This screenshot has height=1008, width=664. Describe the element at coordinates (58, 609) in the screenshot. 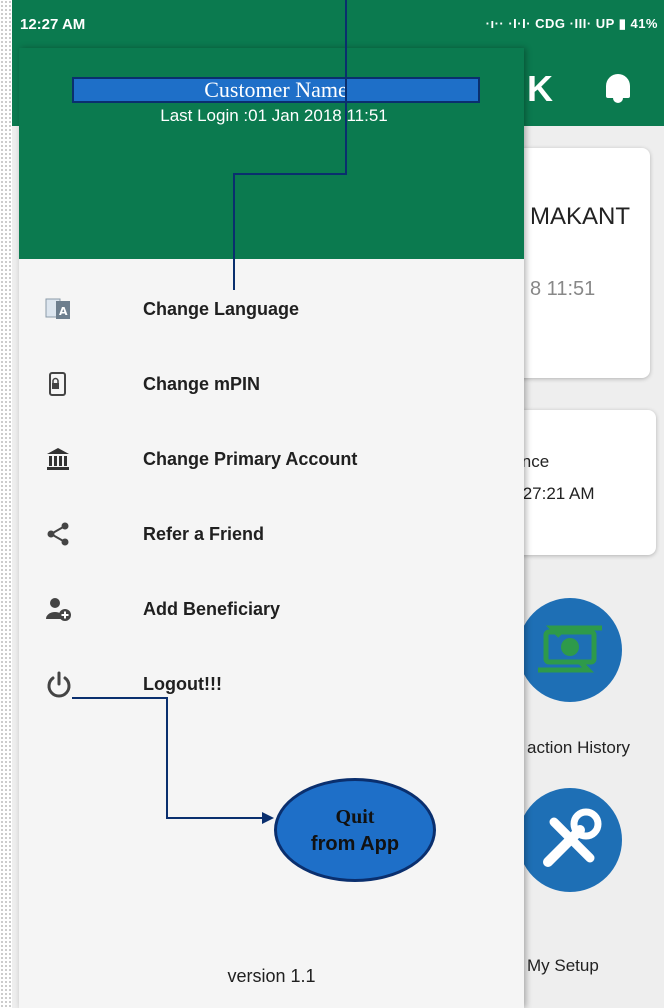

I see `add-user-icon` at that location.